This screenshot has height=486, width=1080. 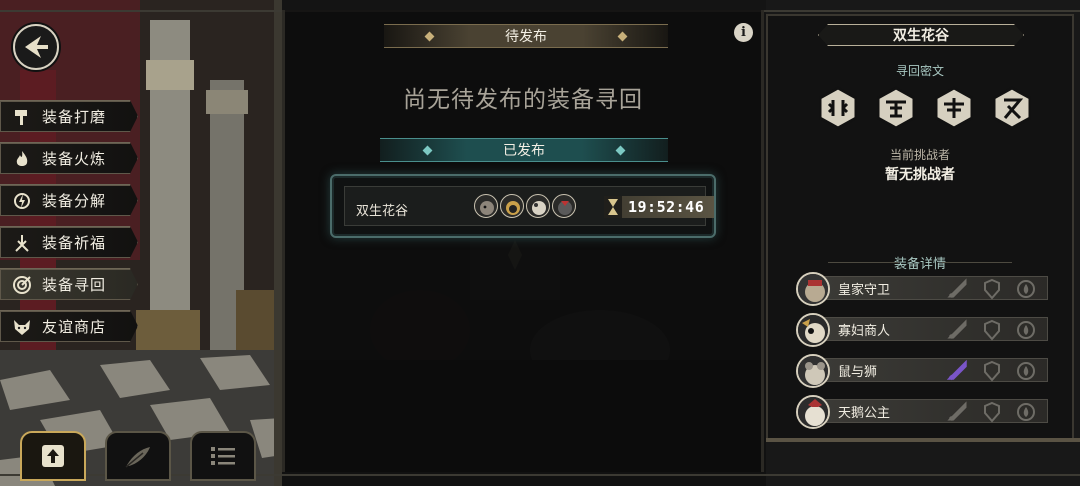 I want to click on cipher-4-icon, so click(x=1012, y=108).